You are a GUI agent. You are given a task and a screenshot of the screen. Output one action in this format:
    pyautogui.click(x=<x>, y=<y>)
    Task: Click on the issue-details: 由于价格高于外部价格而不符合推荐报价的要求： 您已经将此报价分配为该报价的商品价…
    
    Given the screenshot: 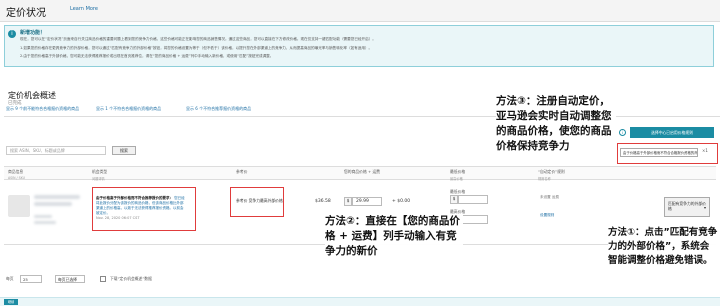 What is the action you would take?
    pyautogui.click(x=141, y=208)
    